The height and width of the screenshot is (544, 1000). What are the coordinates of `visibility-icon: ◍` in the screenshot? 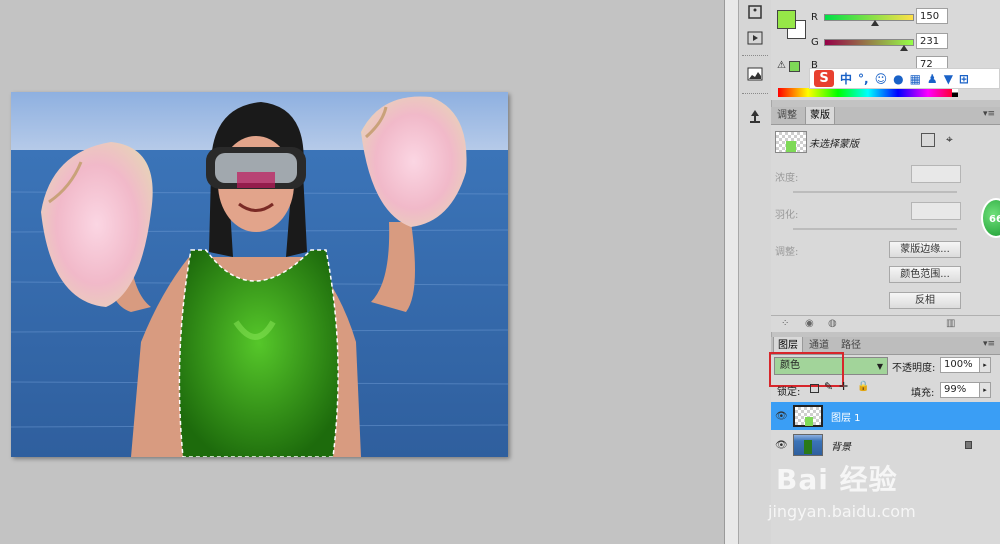 It's located at (833, 324).